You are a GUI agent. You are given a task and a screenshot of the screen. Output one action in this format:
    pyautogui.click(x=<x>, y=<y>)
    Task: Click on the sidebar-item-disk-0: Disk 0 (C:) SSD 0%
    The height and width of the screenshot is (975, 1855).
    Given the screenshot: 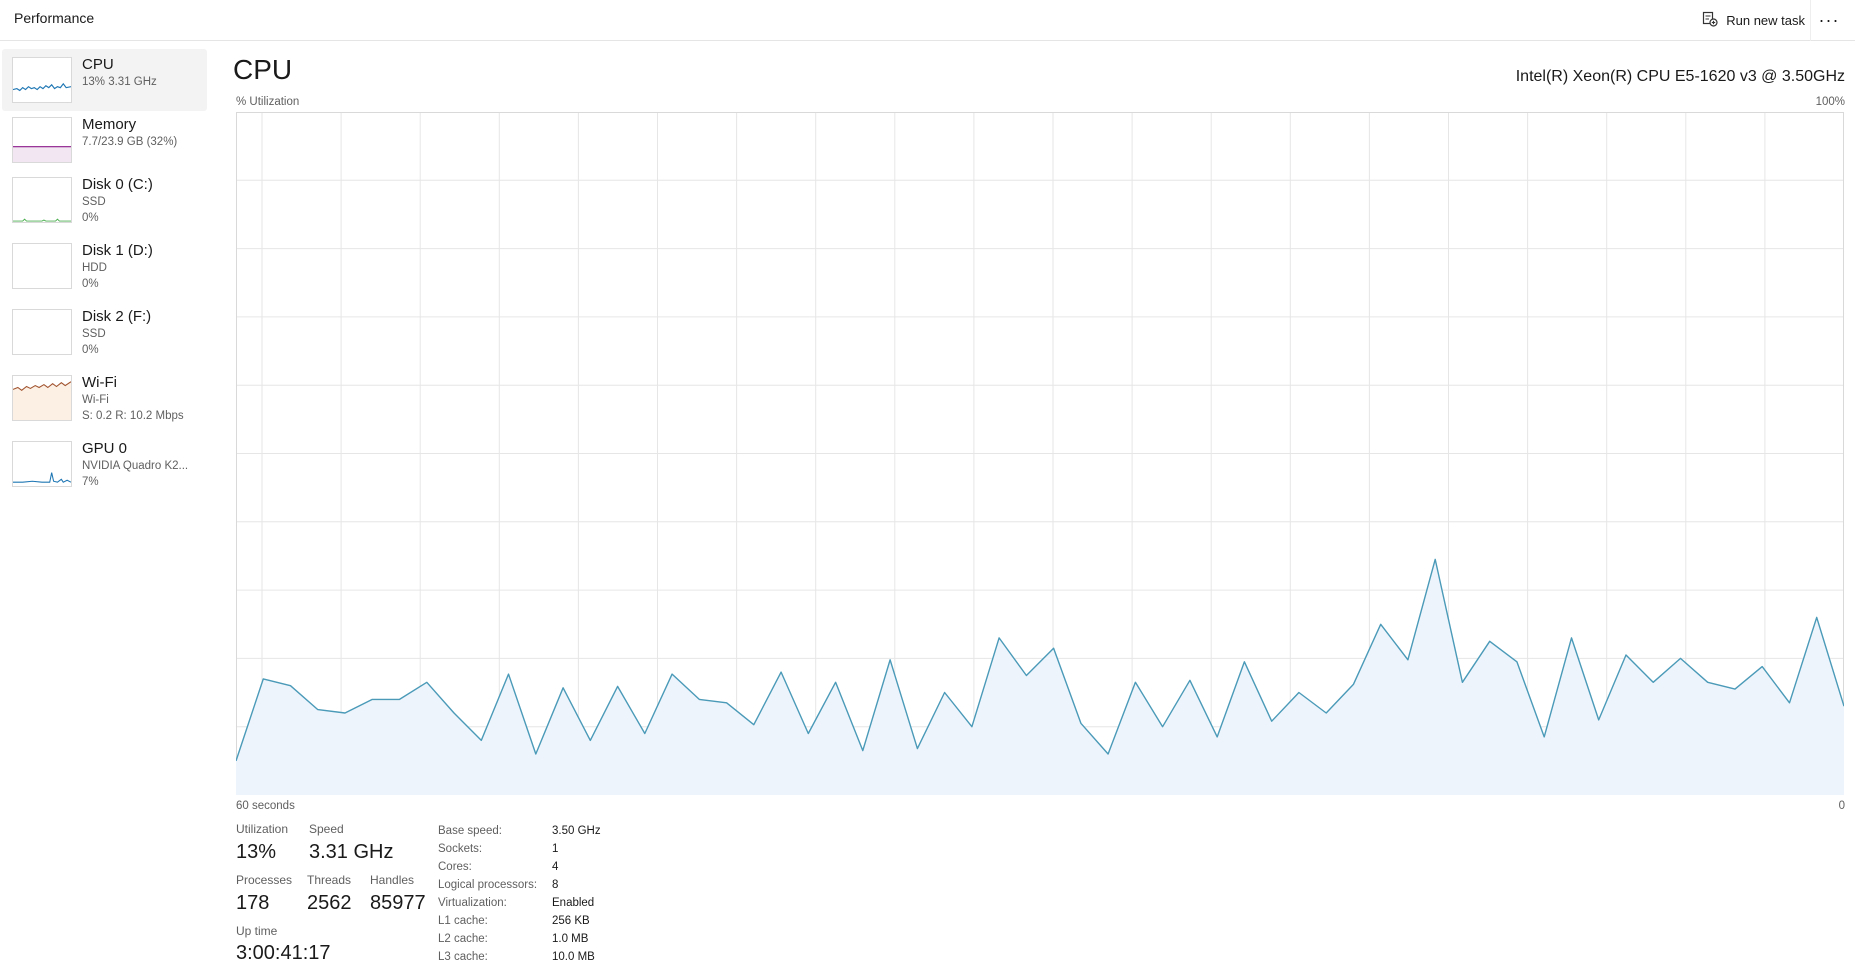 What is the action you would take?
    pyautogui.click(x=104, y=200)
    